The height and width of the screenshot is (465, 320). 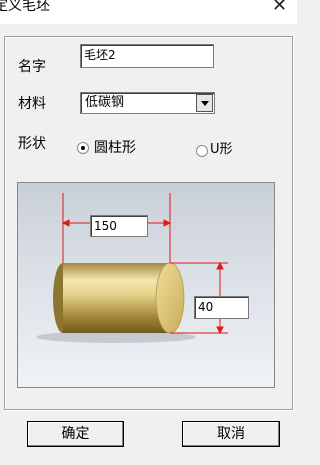 I want to click on arrow-down-icon, so click(x=220, y=330).